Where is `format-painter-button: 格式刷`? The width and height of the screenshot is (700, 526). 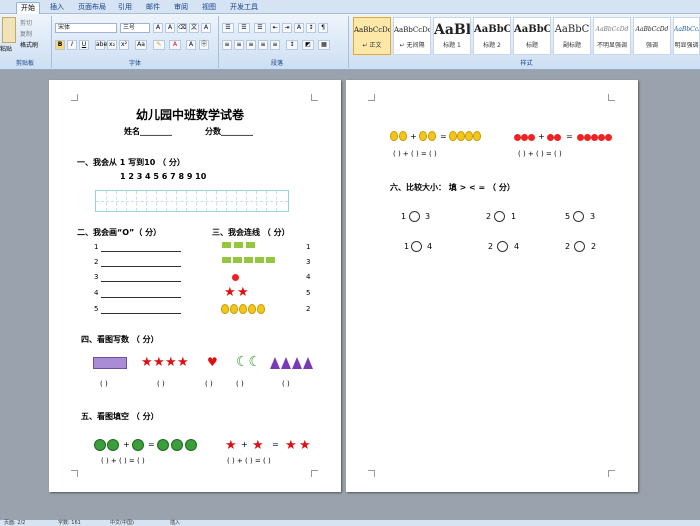
format-painter-button: 格式刷 is located at coordinates (29, 44).